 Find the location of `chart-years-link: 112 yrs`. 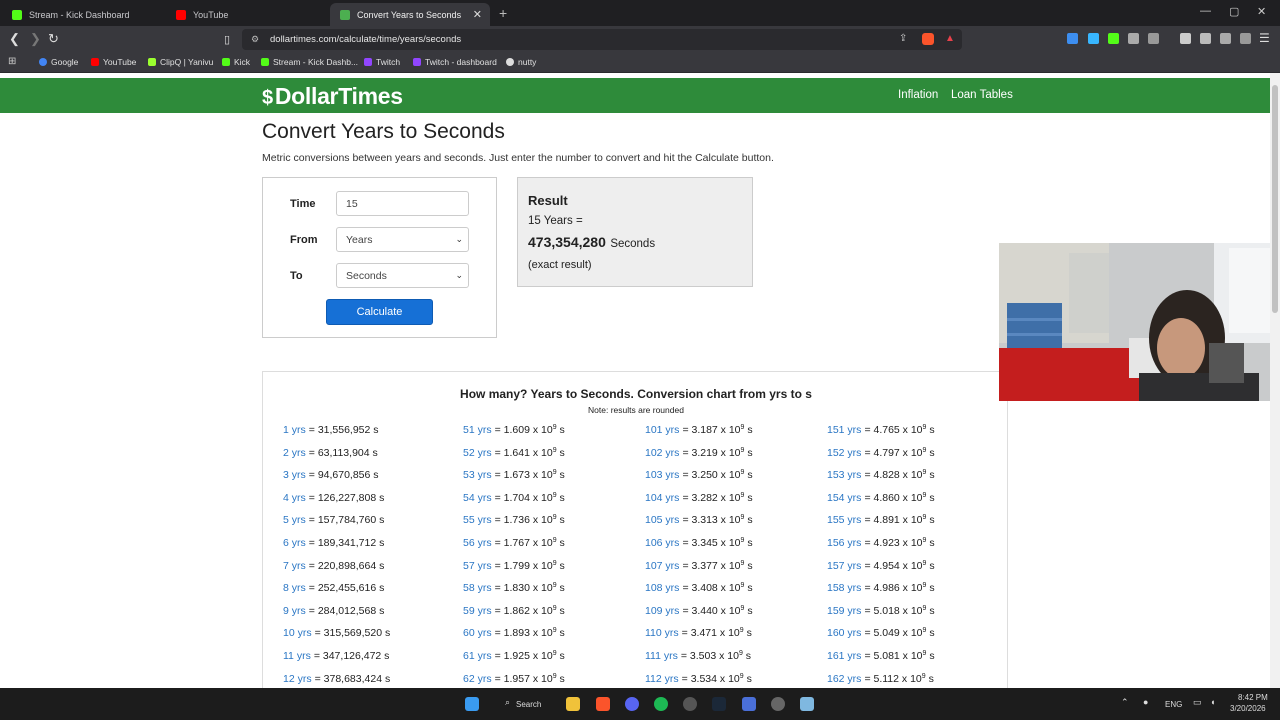

chart-years-link: 112 yrs is located at coordinates (662, 679).